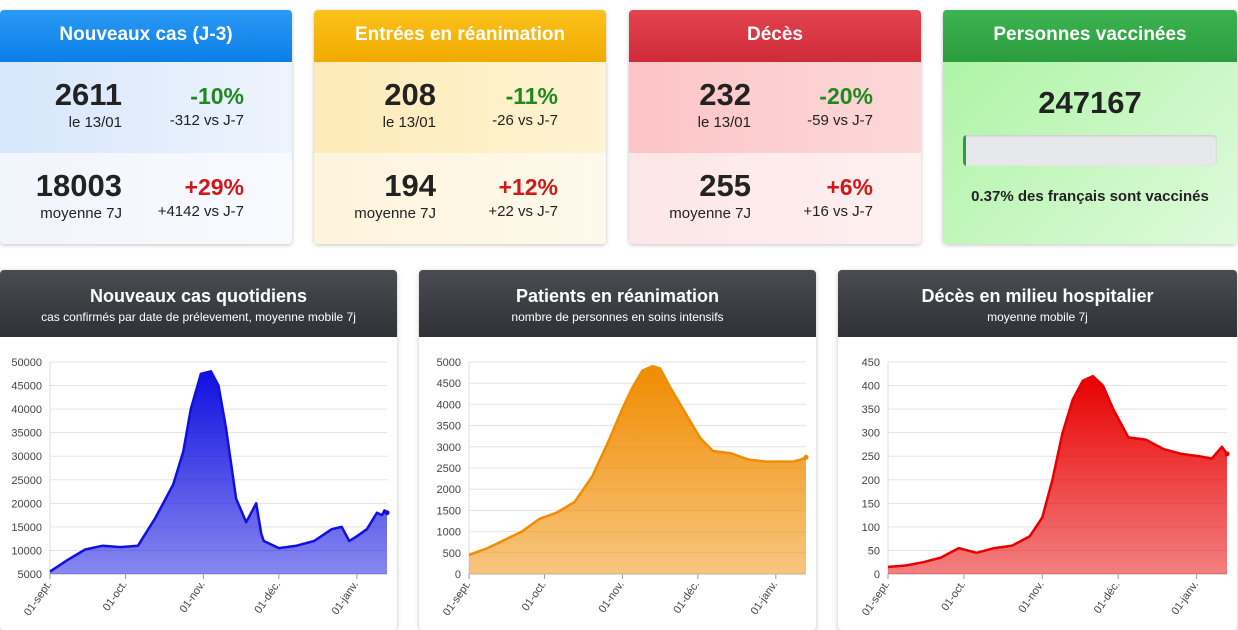 This screenshot has width=1238, height=630. Describe the element at coordinates (460, 198) in the screenshot. I see `card-row-avg: 194 moyenne 7J +12% +22 vs J-7` at that location.